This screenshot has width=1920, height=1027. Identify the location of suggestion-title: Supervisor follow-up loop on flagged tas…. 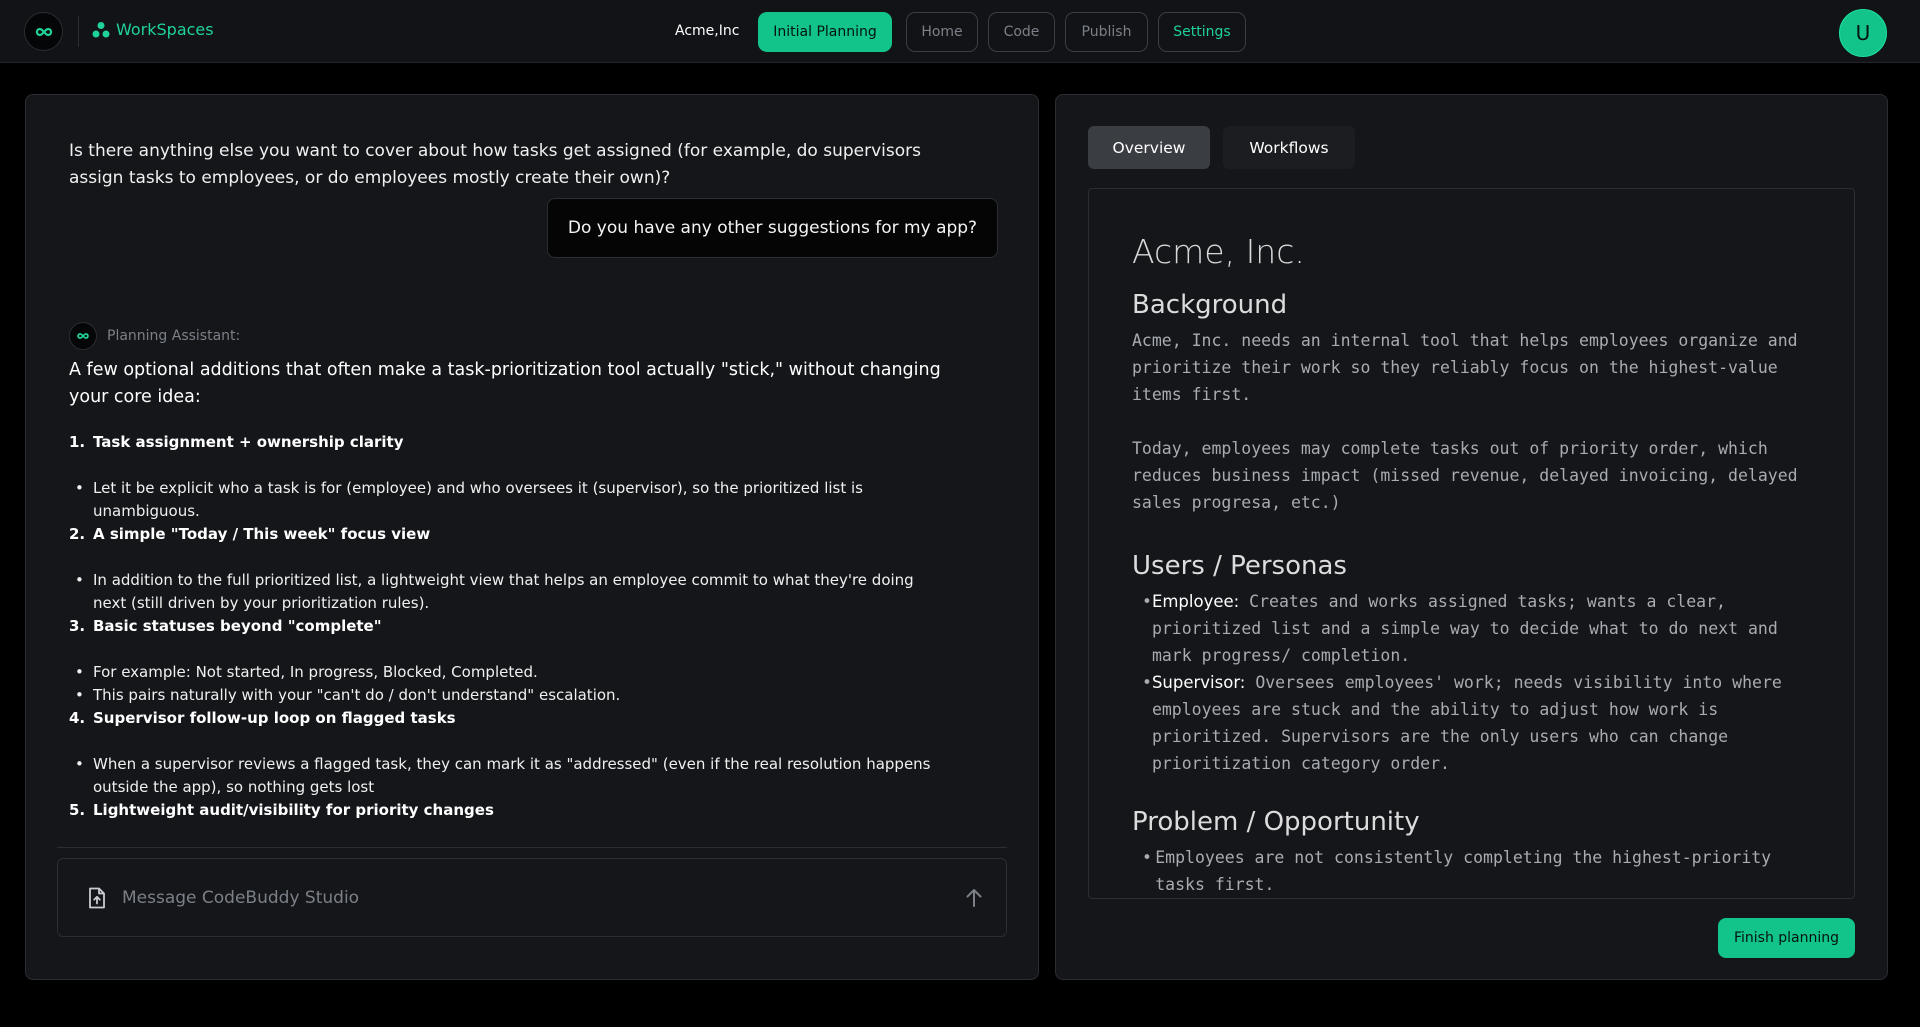
(274, 718).